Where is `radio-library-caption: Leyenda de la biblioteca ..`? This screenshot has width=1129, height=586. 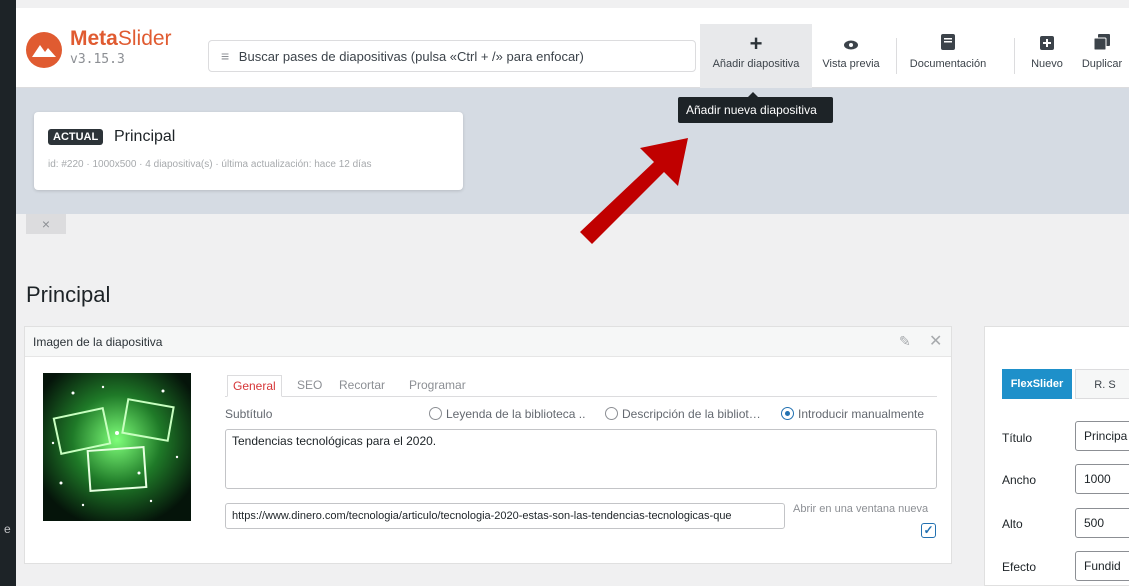 radio-library-caption: Leyenda de la biblioteca .. is located at coordinates (507, 414).